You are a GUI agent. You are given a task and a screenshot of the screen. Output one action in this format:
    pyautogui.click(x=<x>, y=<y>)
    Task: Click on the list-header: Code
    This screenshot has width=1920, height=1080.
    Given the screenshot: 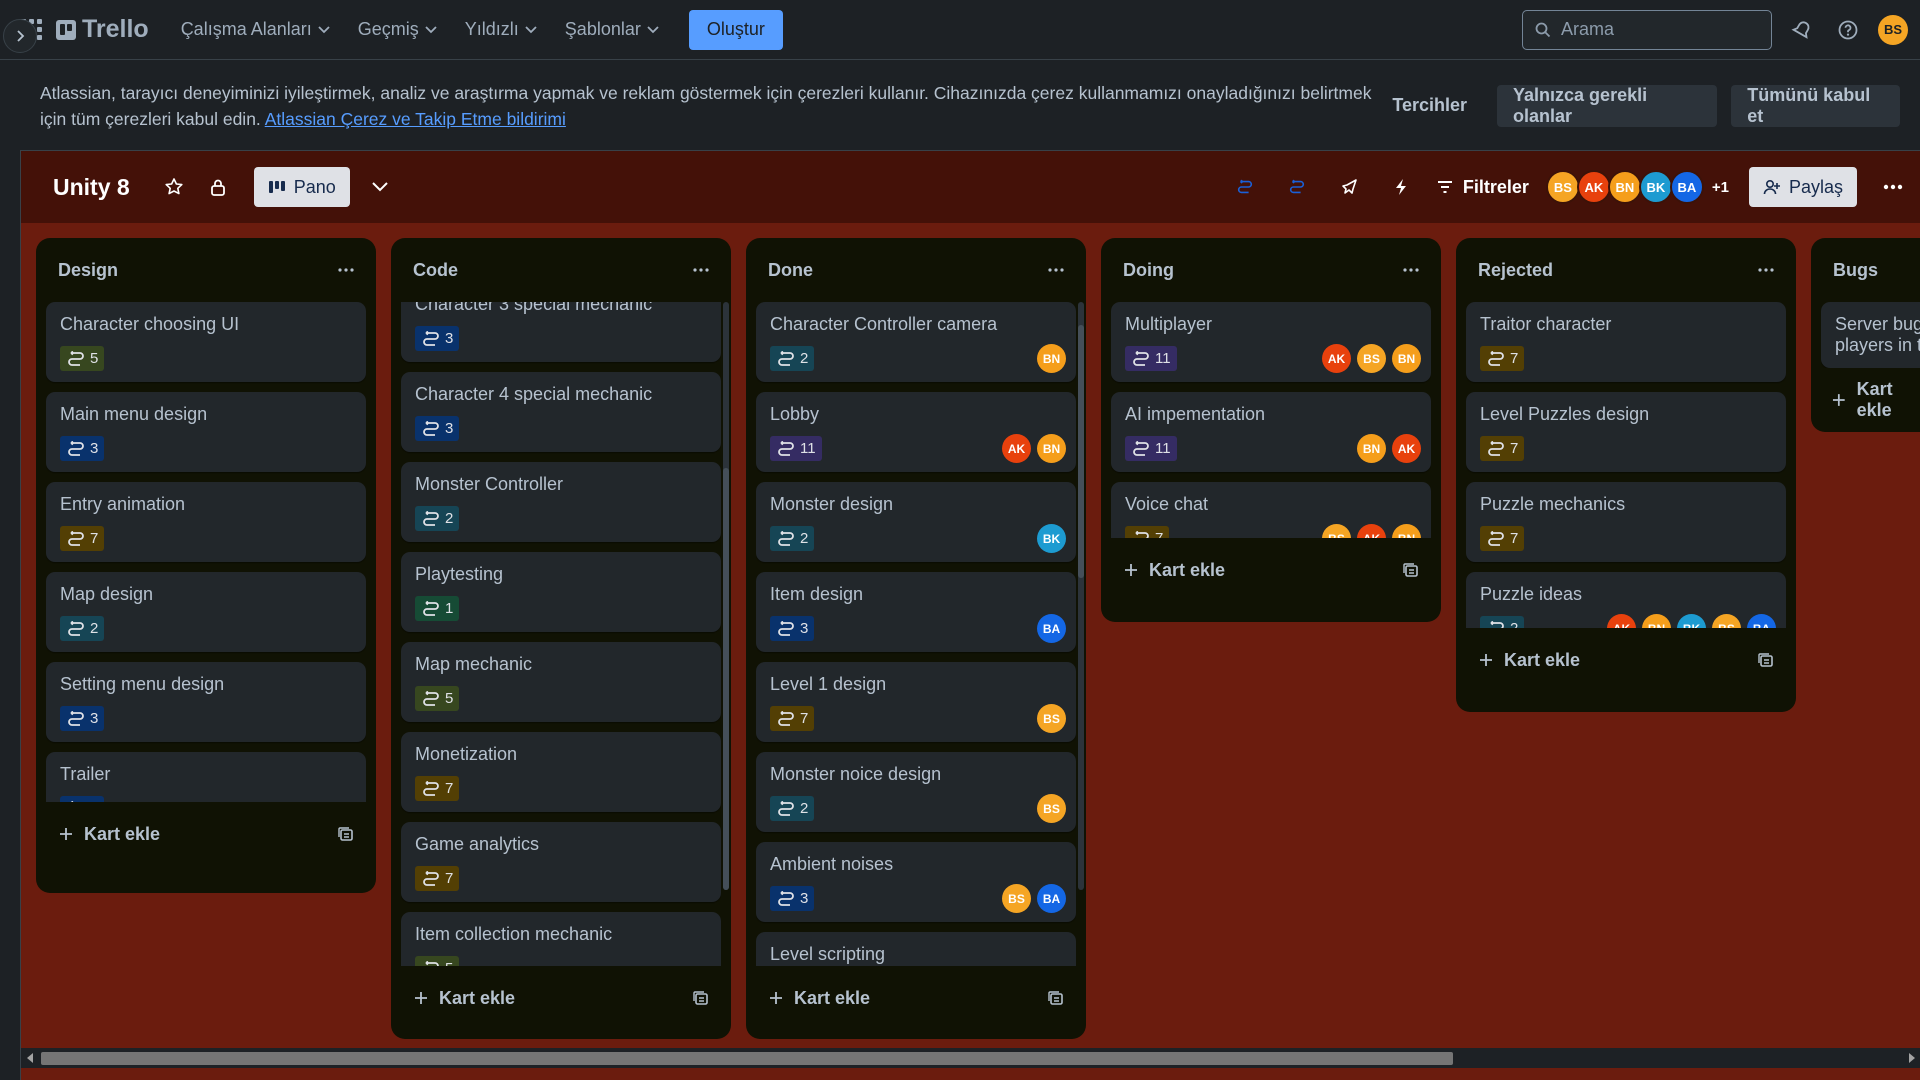 What is the action you would take?
    pyautogui.click(x=561, y=270)
    